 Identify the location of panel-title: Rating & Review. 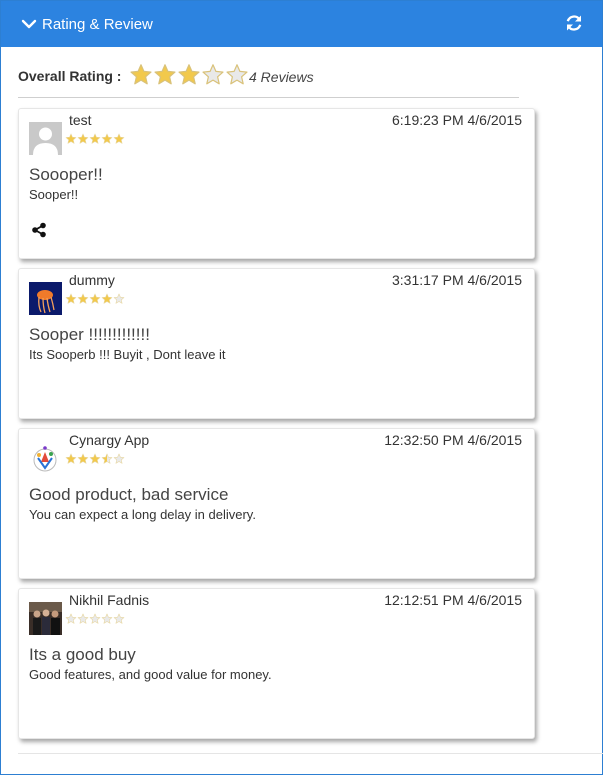
(97, 24).